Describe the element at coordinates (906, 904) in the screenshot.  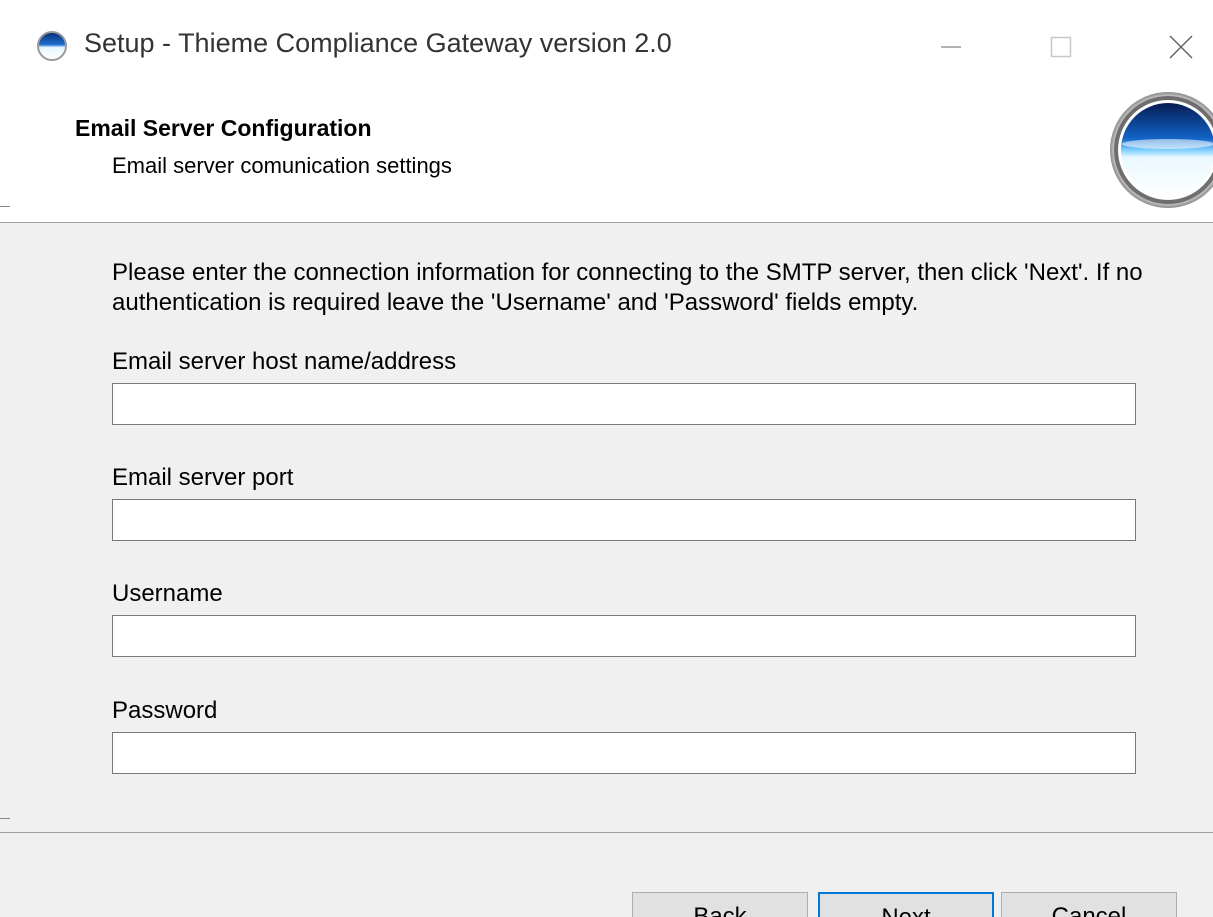
I see `next-button: Next` at that location.